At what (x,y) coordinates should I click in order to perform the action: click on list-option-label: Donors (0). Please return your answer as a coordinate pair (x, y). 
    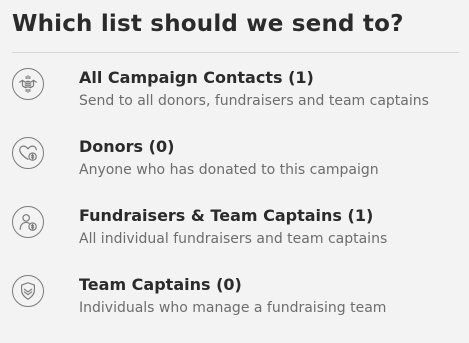
    Looking at the image, I should click on (127, 146).